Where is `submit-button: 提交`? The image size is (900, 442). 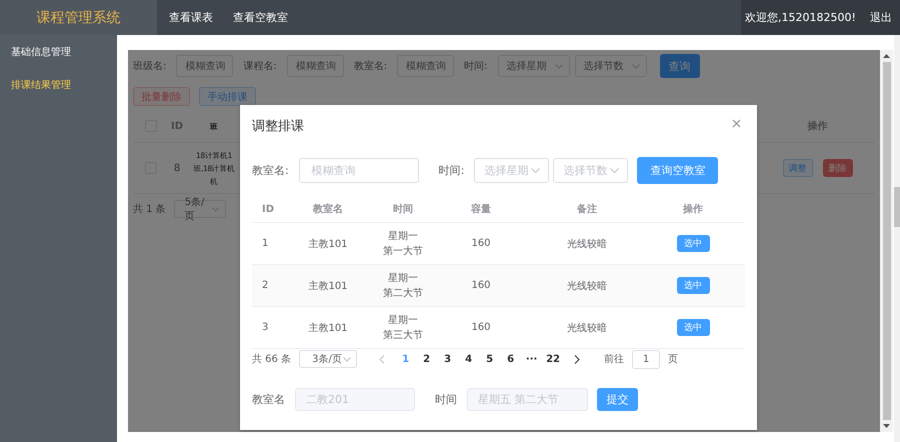 submit-button: 提交 is located at coordinates (617, 399).